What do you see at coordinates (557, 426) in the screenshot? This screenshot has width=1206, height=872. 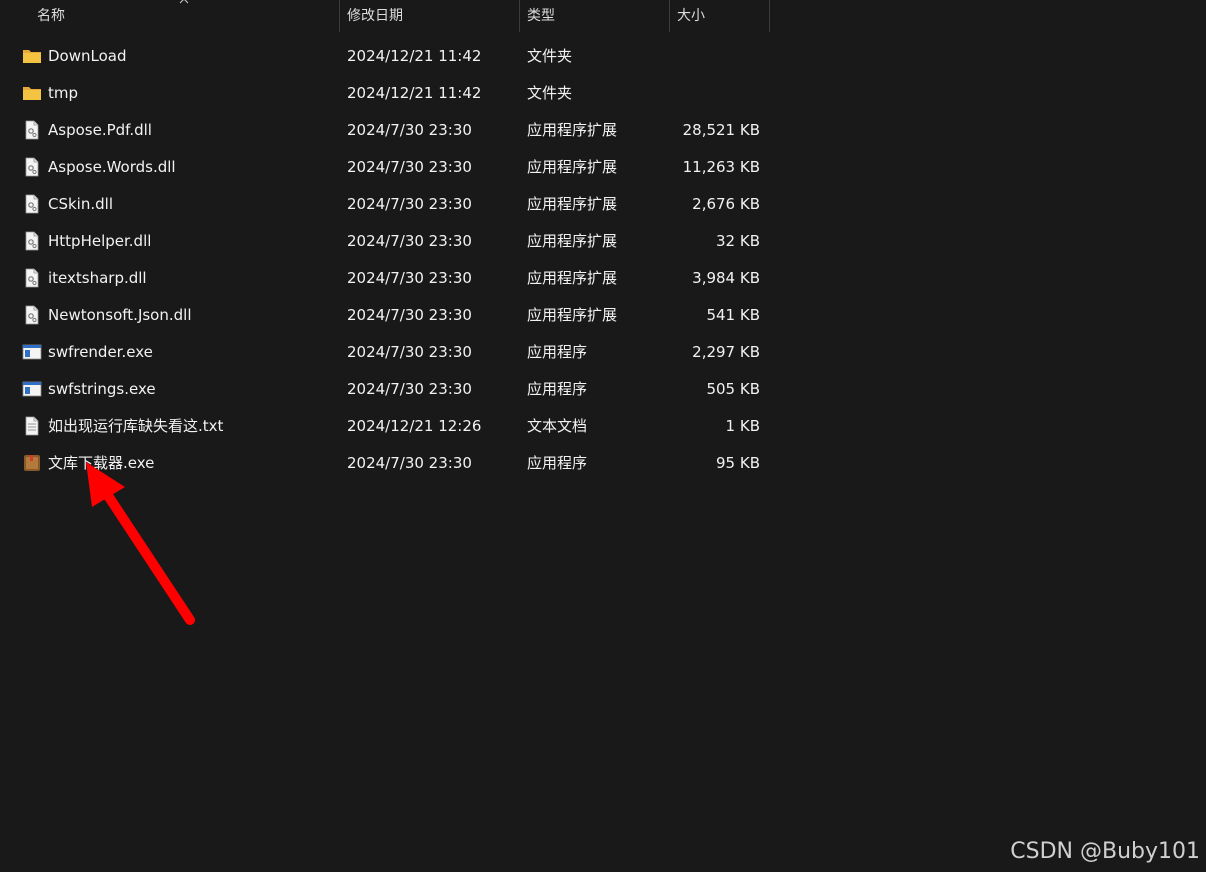 I see `file-type: 文本文档` at bounding box center [557, 426].